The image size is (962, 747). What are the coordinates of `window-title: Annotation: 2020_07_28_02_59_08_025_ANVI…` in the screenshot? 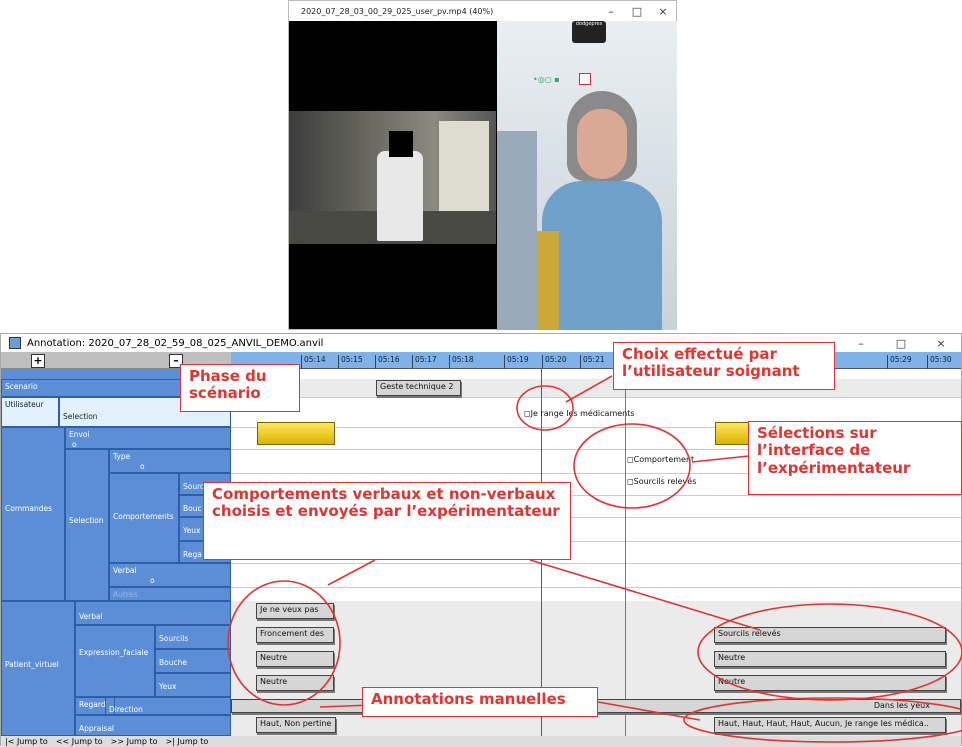 It's located at (175, 343).